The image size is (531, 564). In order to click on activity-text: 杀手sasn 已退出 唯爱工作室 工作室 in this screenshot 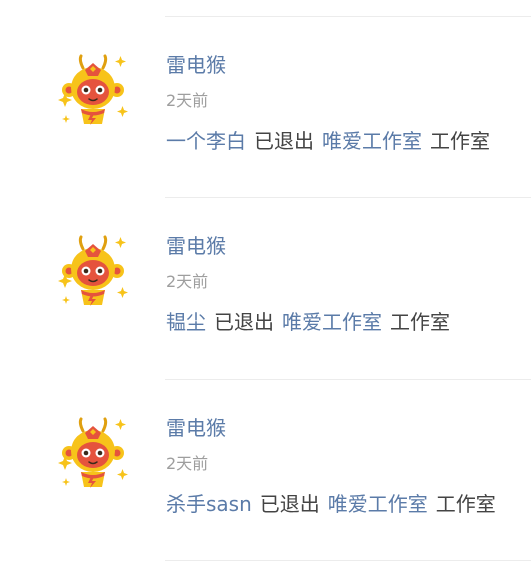, I will do `click(335, 504)`.